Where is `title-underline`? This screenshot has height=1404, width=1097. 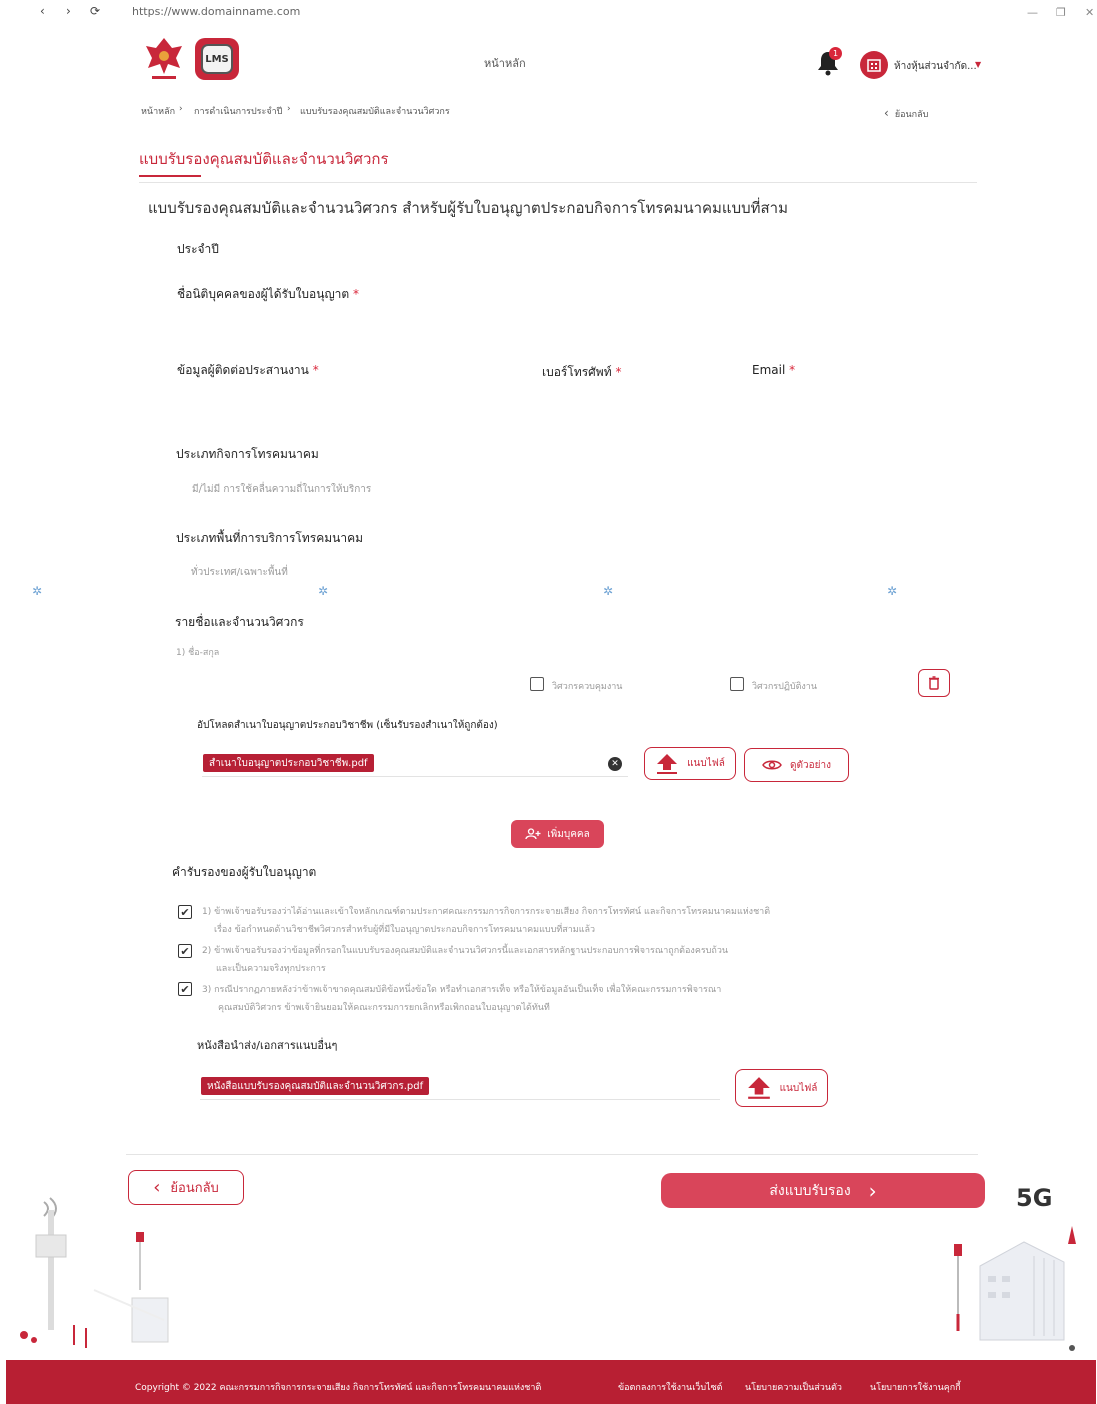
title-underline is located at coordinates (170, 176).